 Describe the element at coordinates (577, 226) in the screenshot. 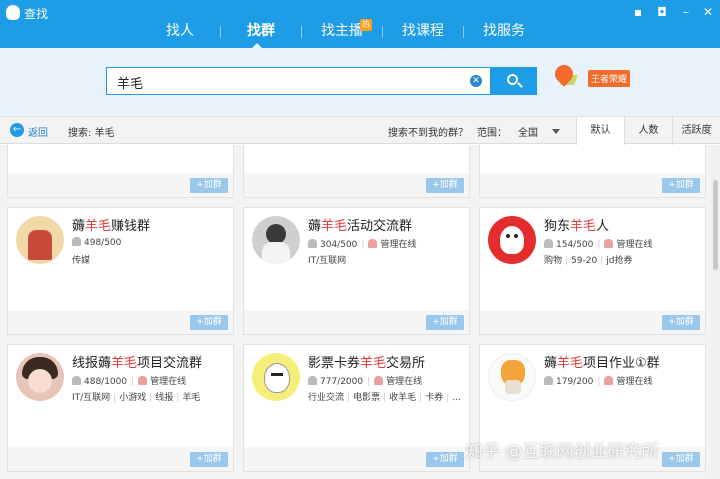

I see `group-name: 狗东羊毛人` at that location.